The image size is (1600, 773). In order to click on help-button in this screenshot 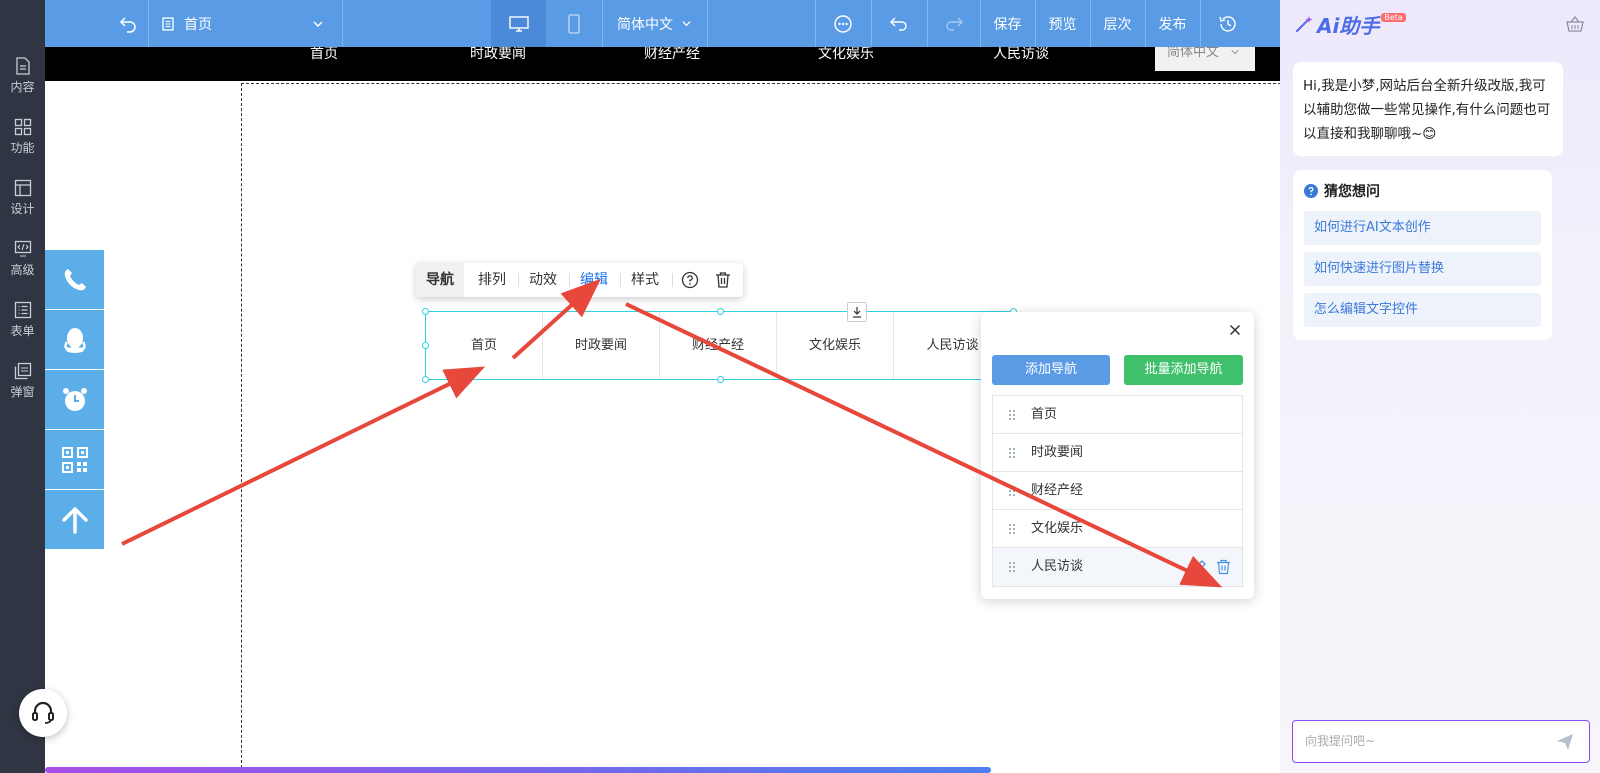, I will do `click(690, 280)`.